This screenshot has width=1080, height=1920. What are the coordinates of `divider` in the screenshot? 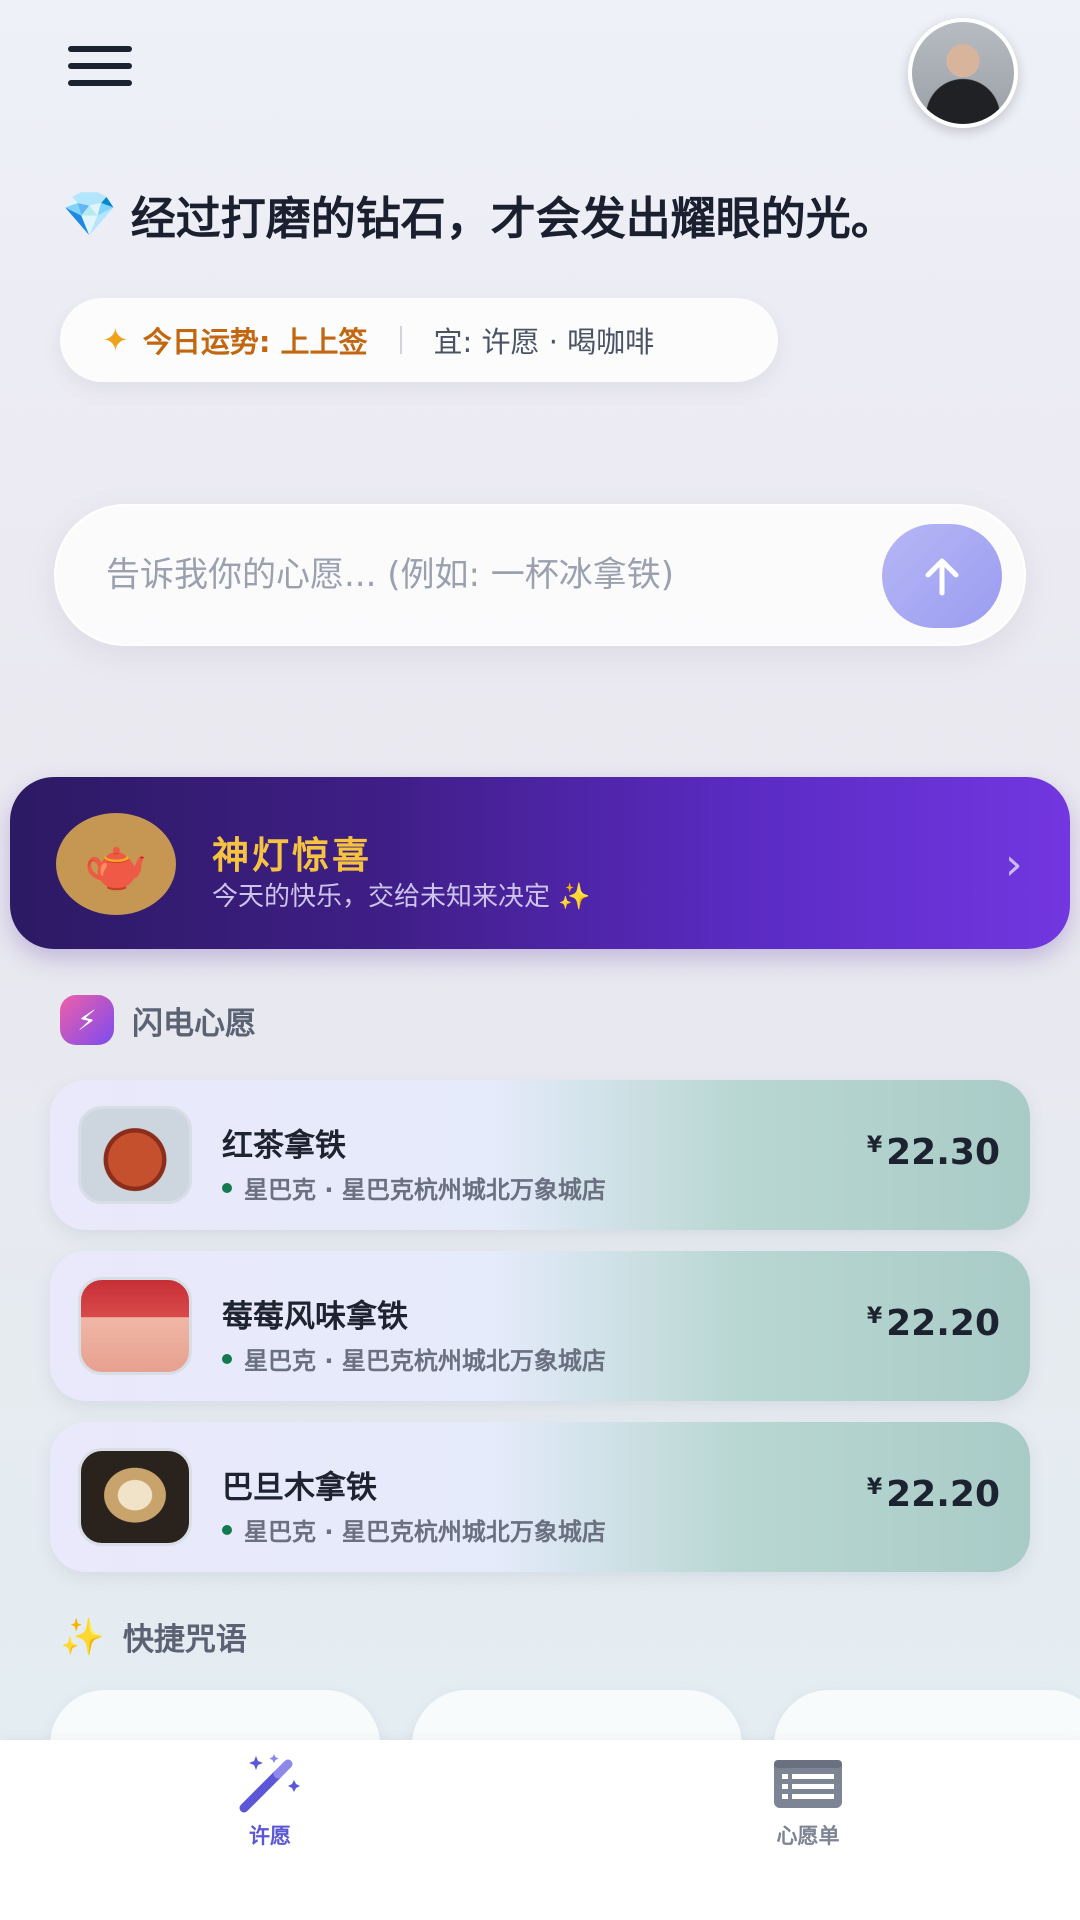 It's located at (400, 340).